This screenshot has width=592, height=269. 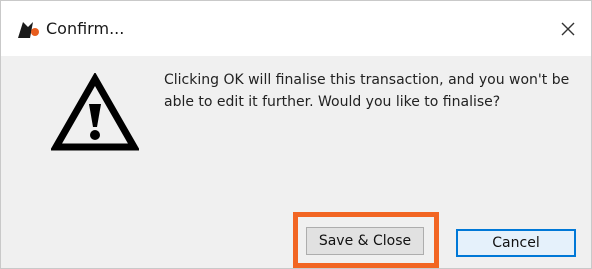 I want to click on close-icon, so click(x=568, y=29).